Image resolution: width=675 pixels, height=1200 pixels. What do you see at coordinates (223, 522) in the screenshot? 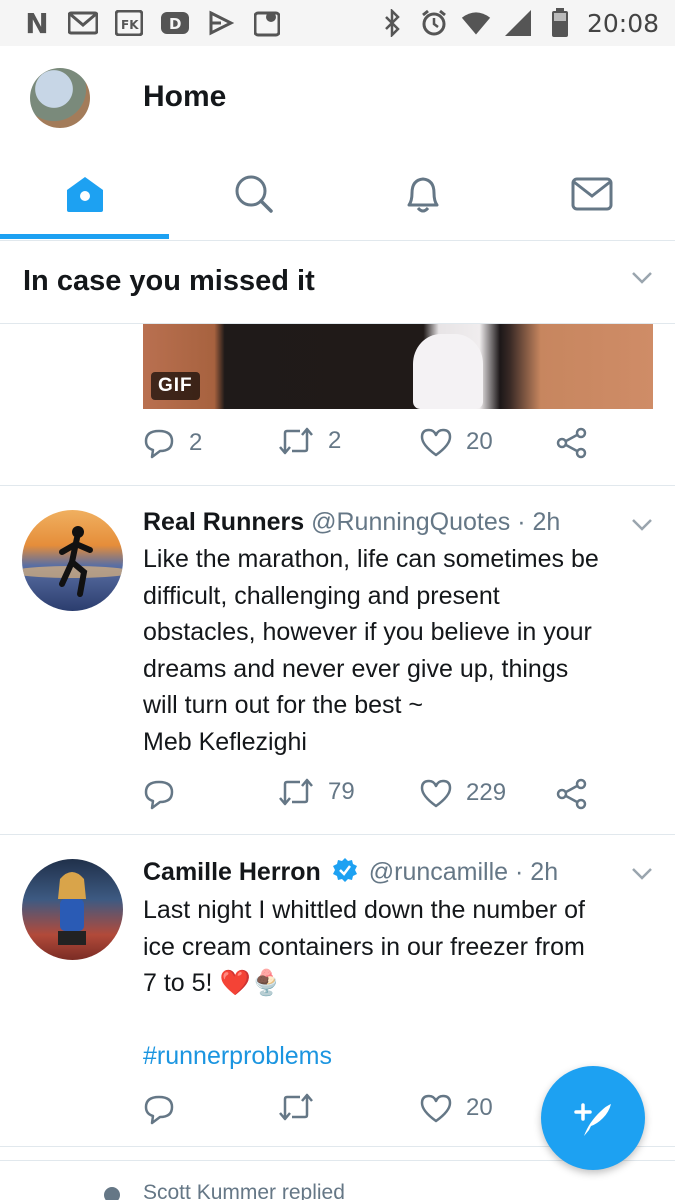
I see `display-name: Real Runners` at bounding box center [223, 522].